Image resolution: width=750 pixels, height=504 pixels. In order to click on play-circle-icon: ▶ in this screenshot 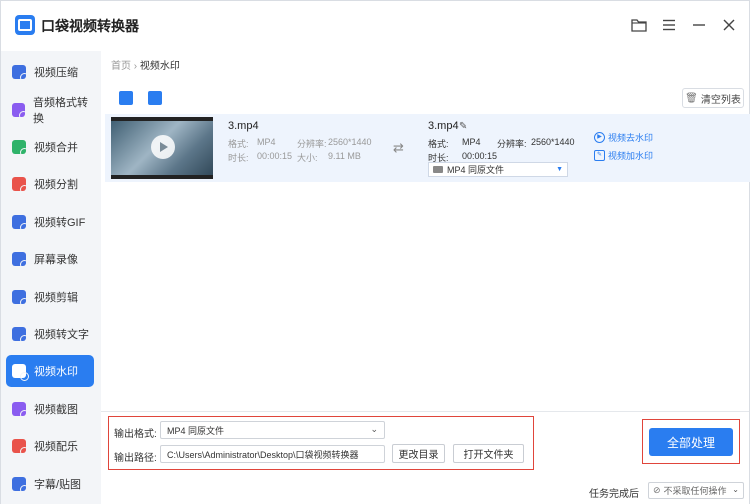, I will do `click(599, 137)`.